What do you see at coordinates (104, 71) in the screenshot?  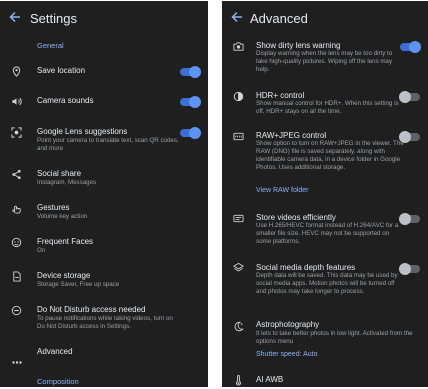 I see `setting-save-location: Save location` at bounding box center [104, 71].